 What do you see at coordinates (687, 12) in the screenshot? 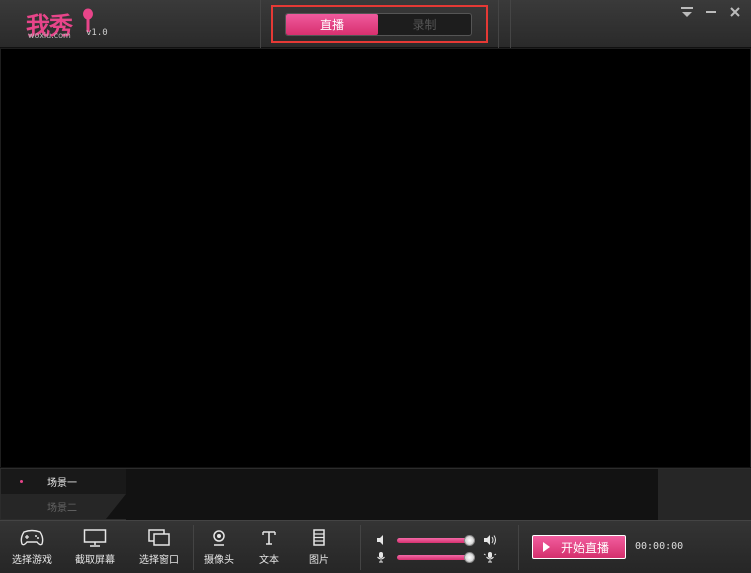
I see `dropdown-menu-icon` at bounding box center [687, 12].